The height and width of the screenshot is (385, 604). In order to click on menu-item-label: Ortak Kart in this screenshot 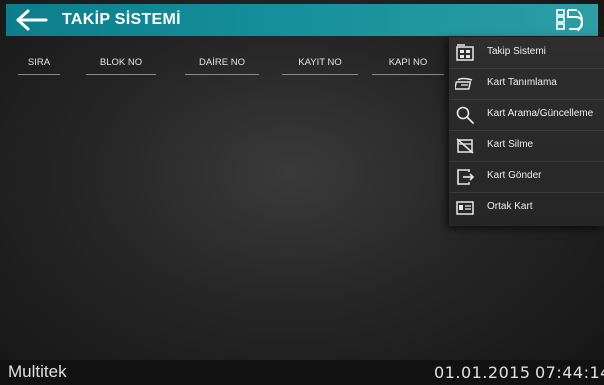, I will do `click(510, 206)`.